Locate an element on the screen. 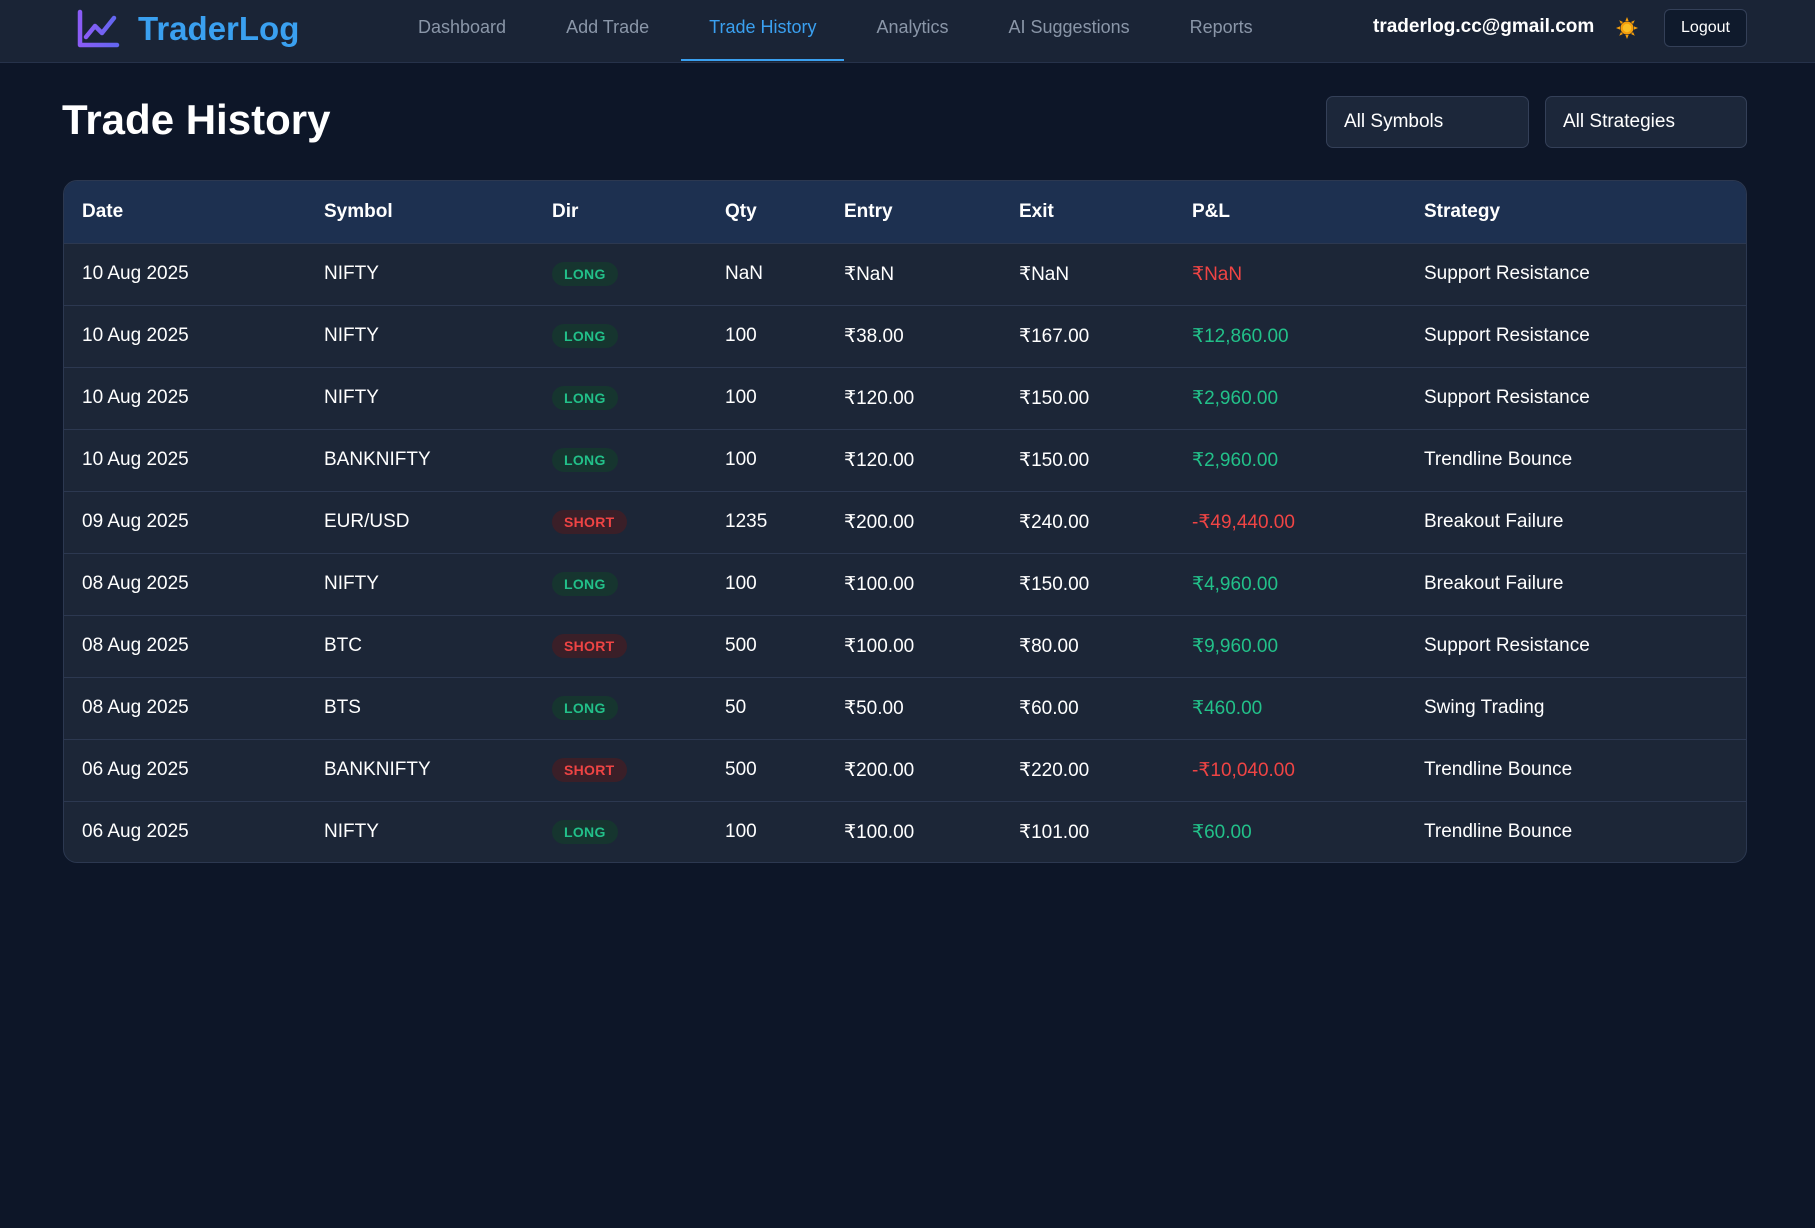 This screenshot has width=1815, height=1228. cell-pnl: ₹9,960.00 is located at coordinates (1235, 646).